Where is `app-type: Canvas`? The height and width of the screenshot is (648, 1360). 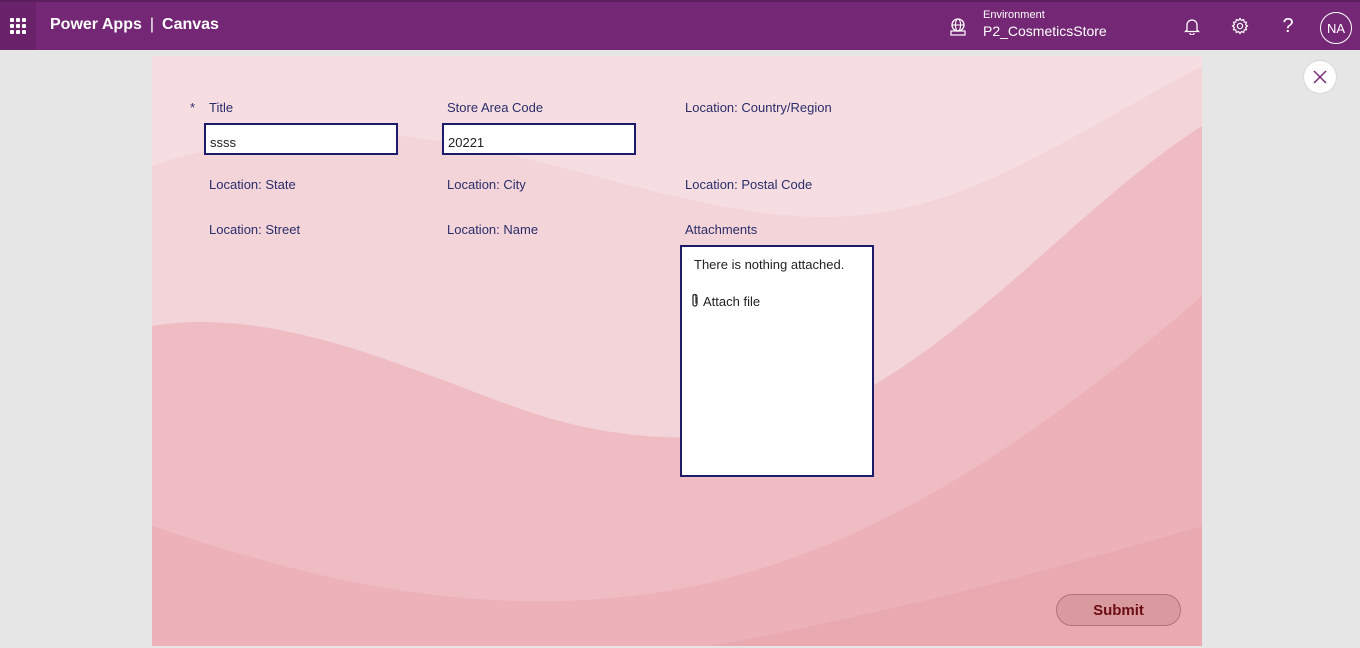
app-type: Canvas is located at coordinates (190, 24).